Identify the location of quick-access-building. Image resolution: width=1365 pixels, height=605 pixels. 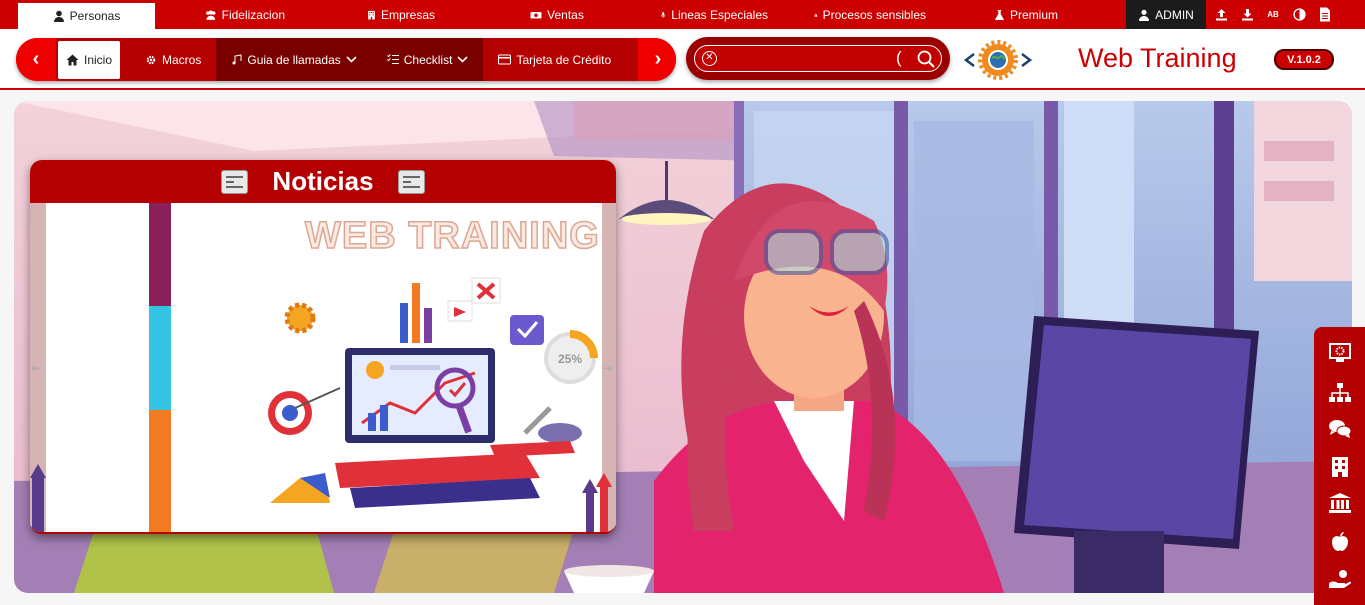
(1340, 467).